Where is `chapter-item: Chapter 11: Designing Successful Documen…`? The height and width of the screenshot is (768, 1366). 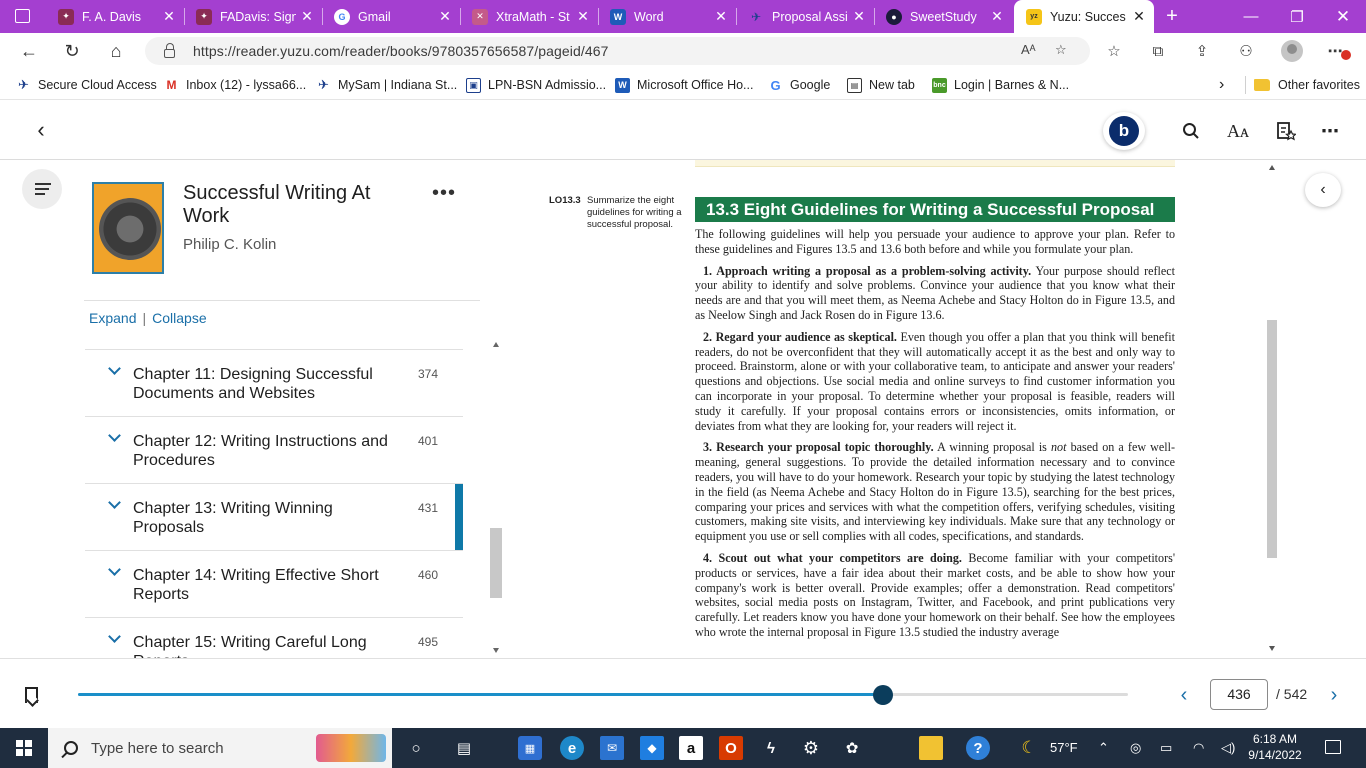 chapter-item: Chapter 11: Designing Successful Documen… is located at coordinates (274, 382).